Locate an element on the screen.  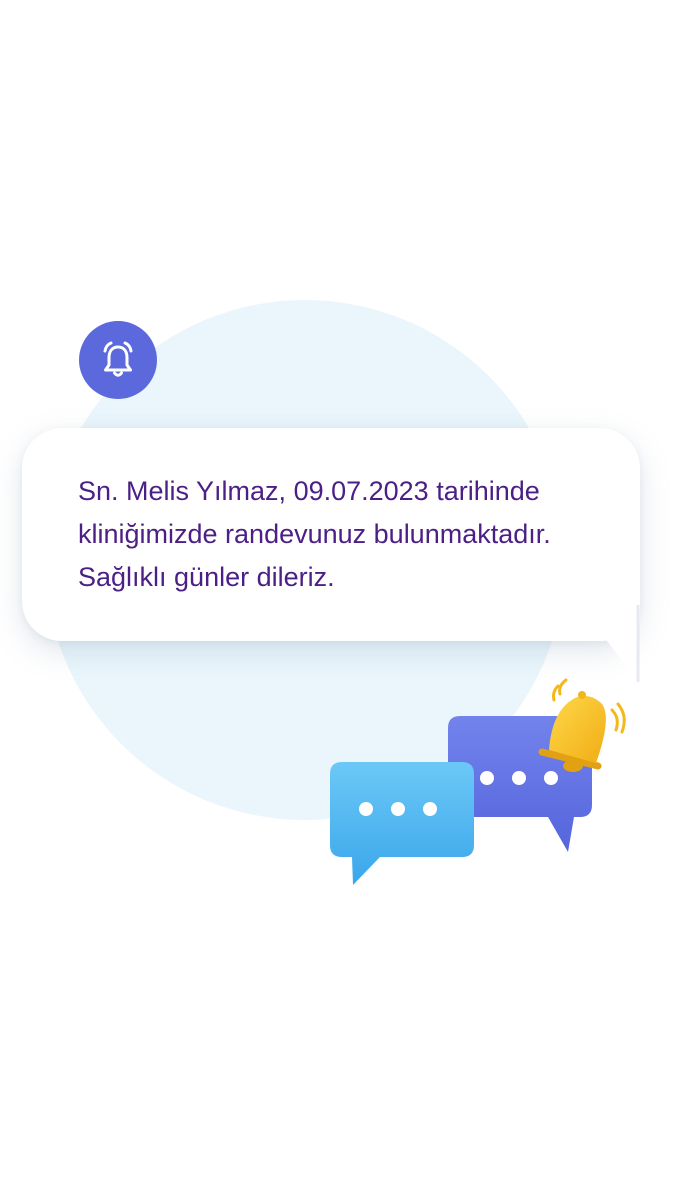
chat-bubble-icon is located at coordinates (402, 823).